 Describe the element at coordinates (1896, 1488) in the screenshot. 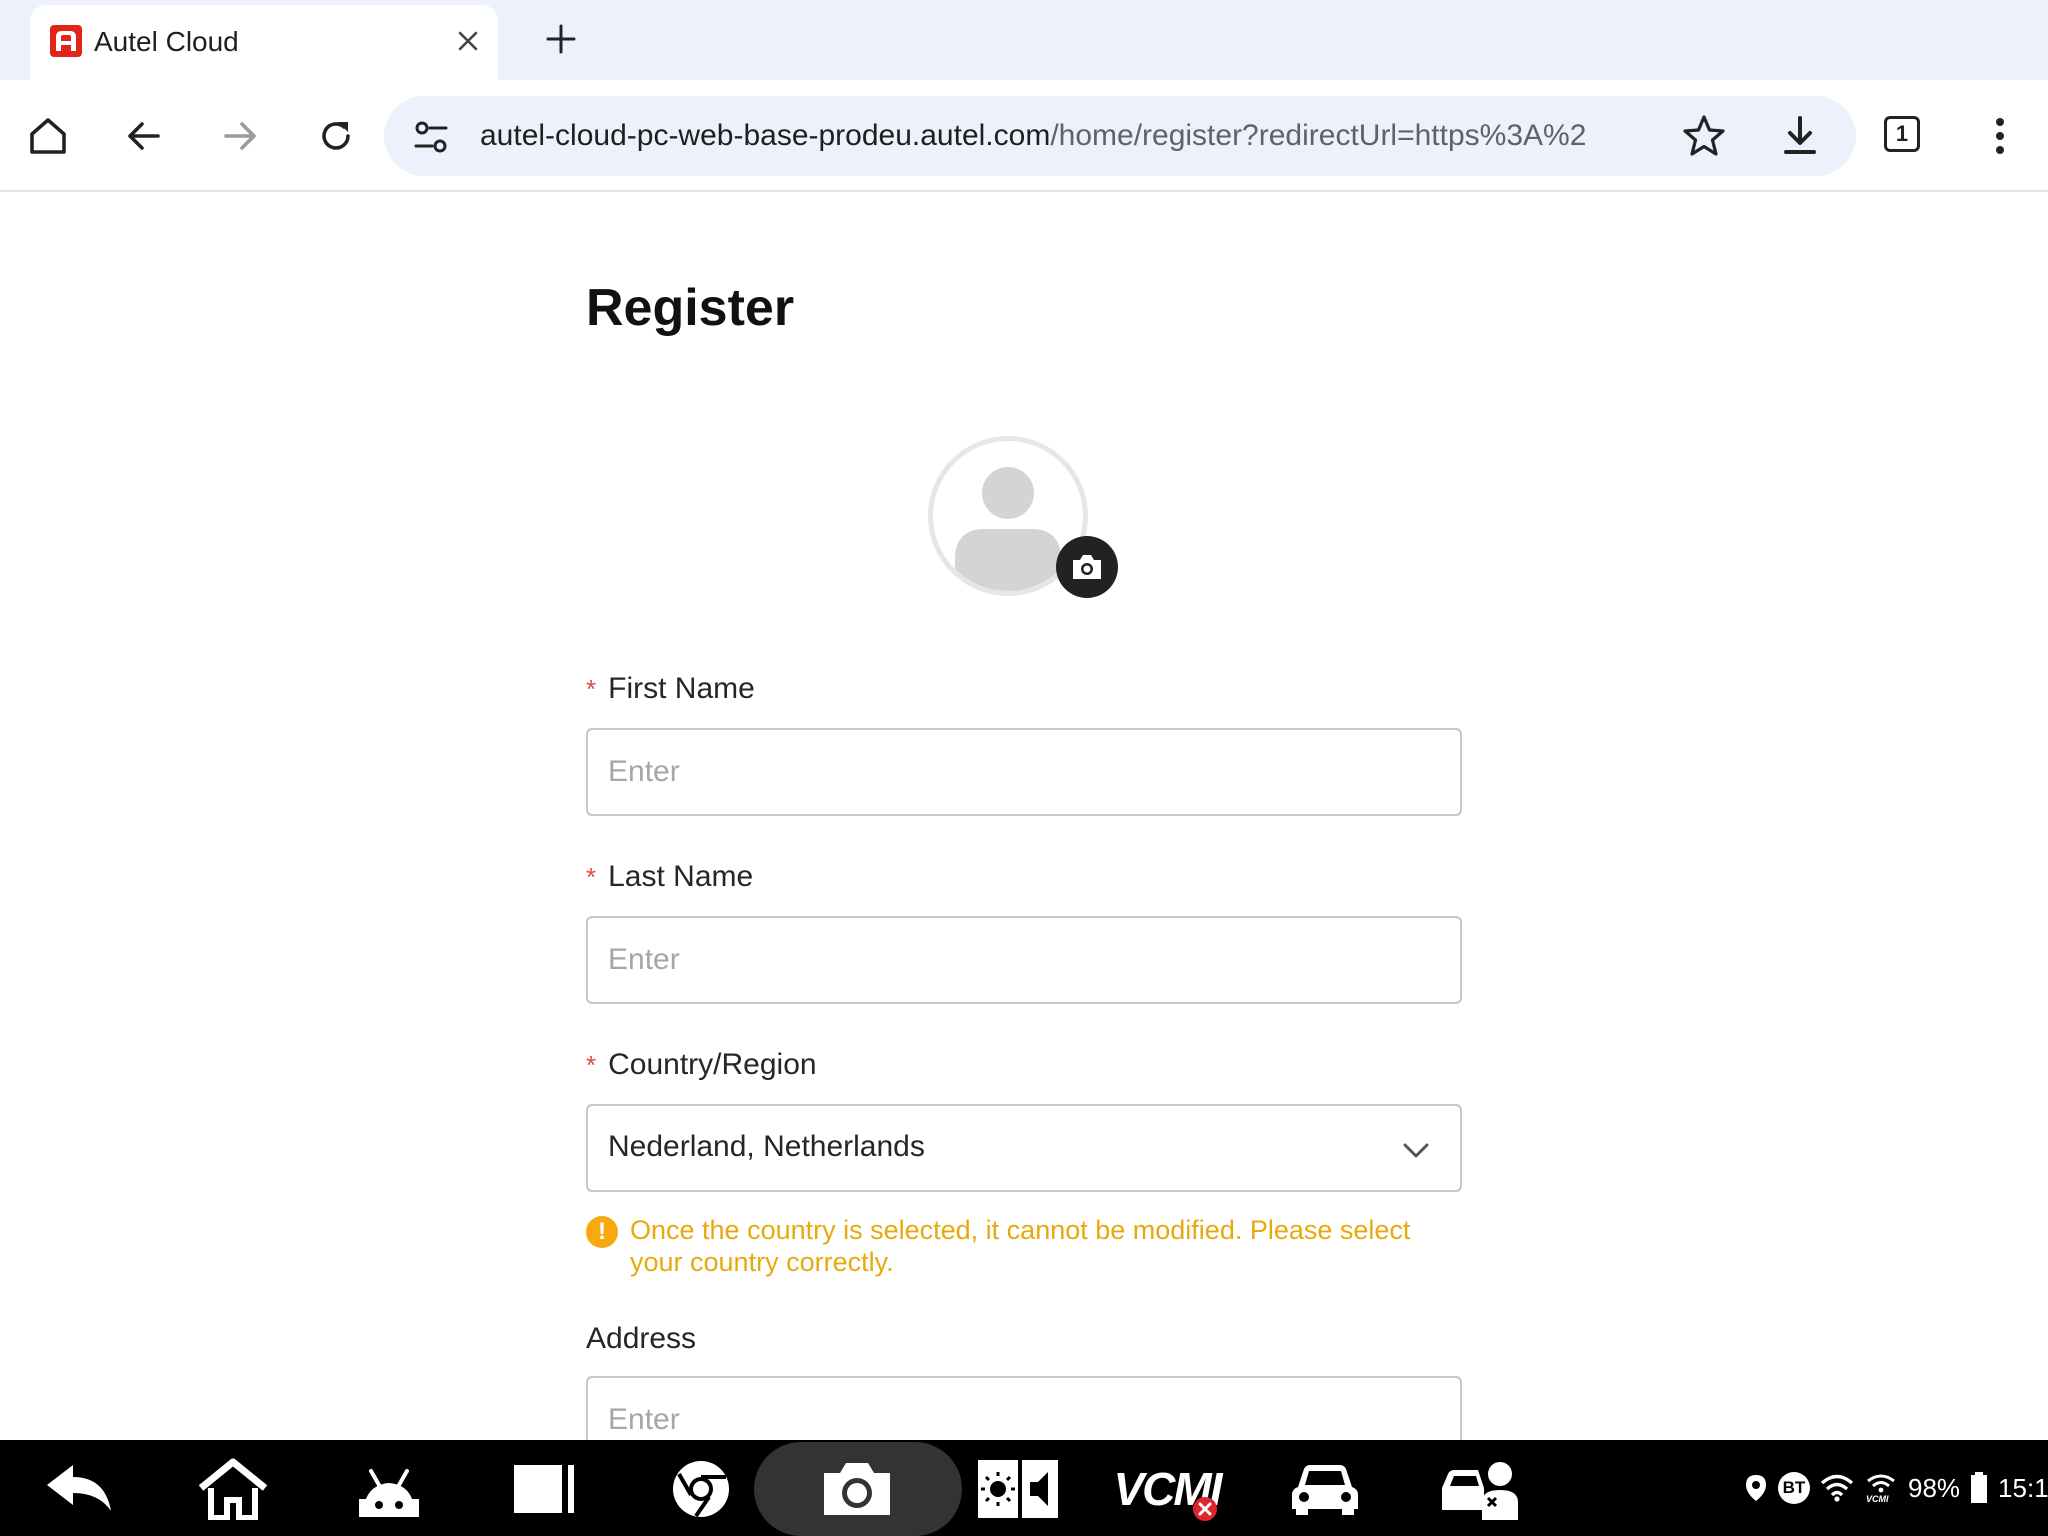

I see `status-area: BT VCMI 98% 15:16` at that location.